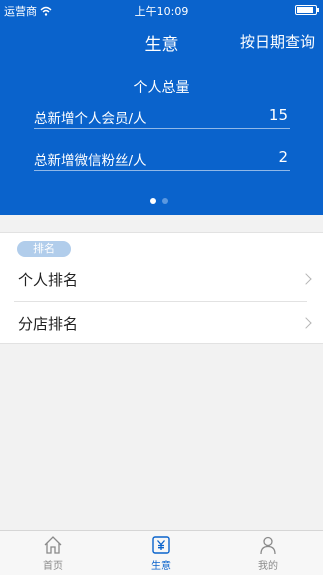 The image size is (323, 575). What do you see at coordinates (161, 280) in the screenshot?
I see `list-item-personal-ranking: 个人排名` at bounding box center [161, 280].